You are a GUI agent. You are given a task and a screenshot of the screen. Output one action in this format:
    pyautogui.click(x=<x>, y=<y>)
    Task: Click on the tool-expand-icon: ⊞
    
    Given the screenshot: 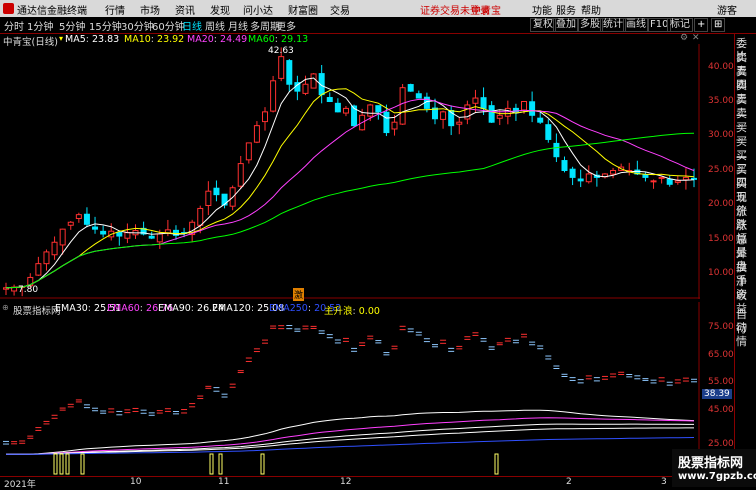 What is the action you would take?
    pyautogui.click(x=718, y=25)
    